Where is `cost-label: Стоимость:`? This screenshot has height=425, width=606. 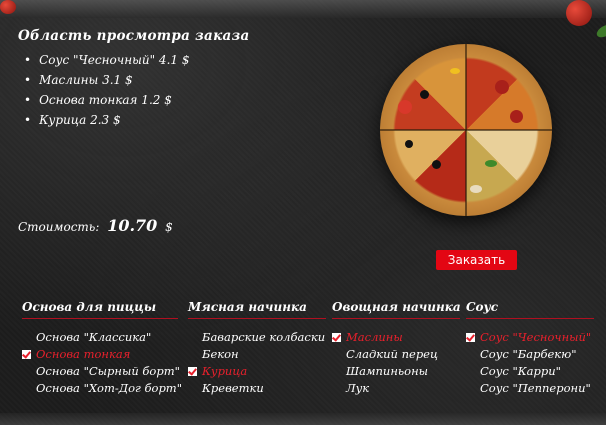 cost-label: Стоимость: is located at coordinates (59, 227).